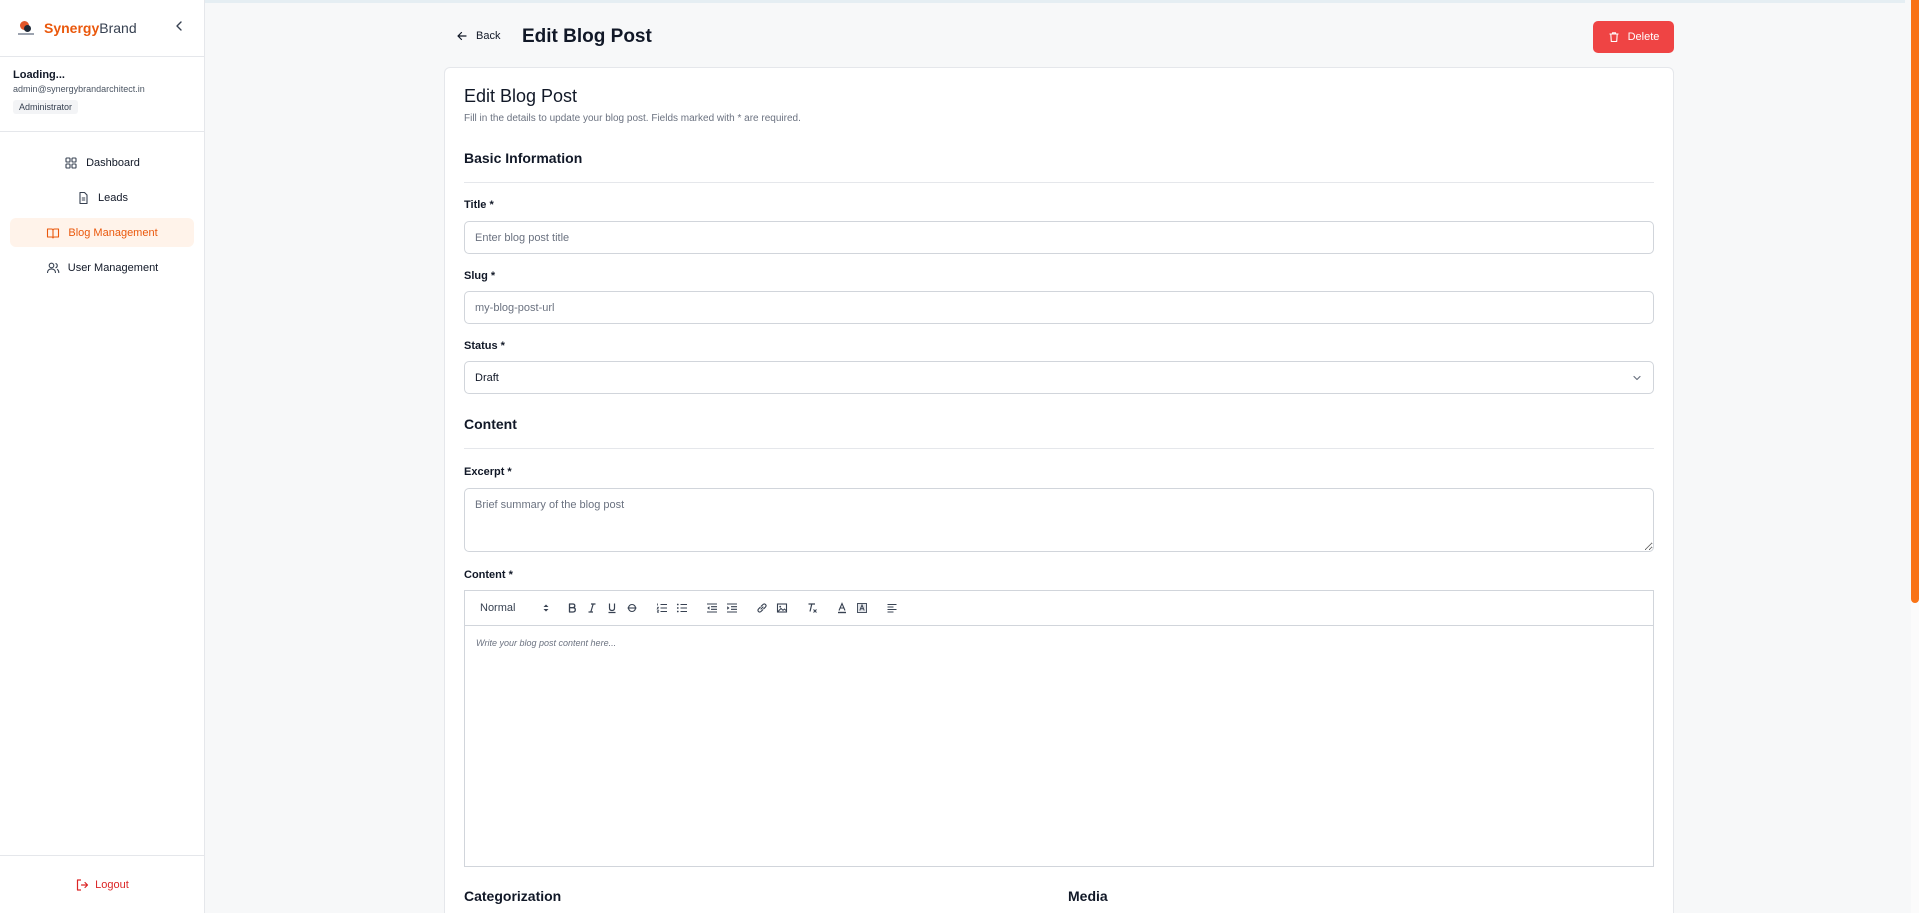  Describe the element at coordinates (488, 36) in the screenshot. I see `back-label: Back` at that location.